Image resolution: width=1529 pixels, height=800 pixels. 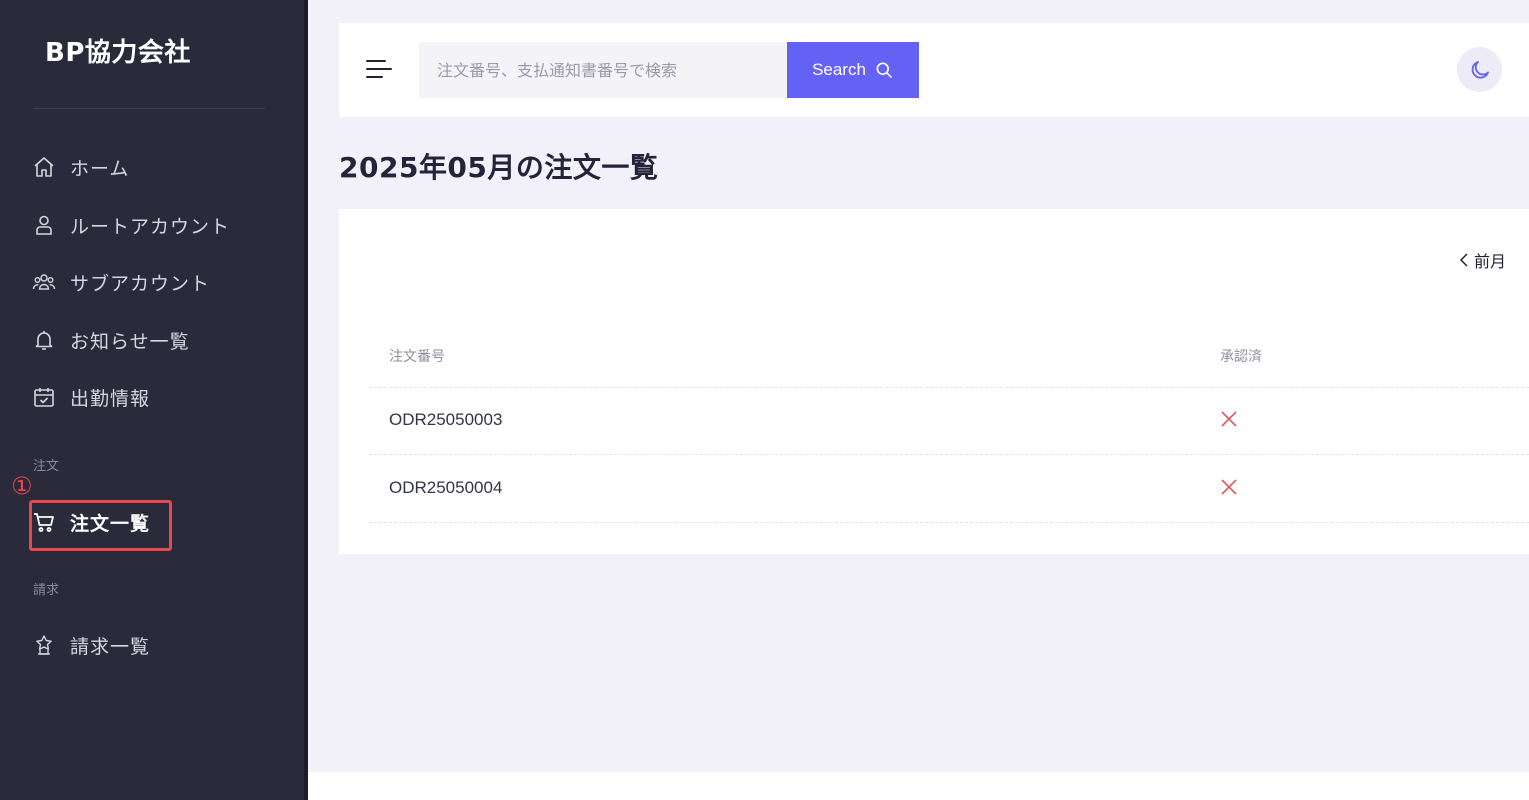 What do you see at coordinates (44, 167) in the screenshot?
I see `home-icon` at bounding box center [44, 167].